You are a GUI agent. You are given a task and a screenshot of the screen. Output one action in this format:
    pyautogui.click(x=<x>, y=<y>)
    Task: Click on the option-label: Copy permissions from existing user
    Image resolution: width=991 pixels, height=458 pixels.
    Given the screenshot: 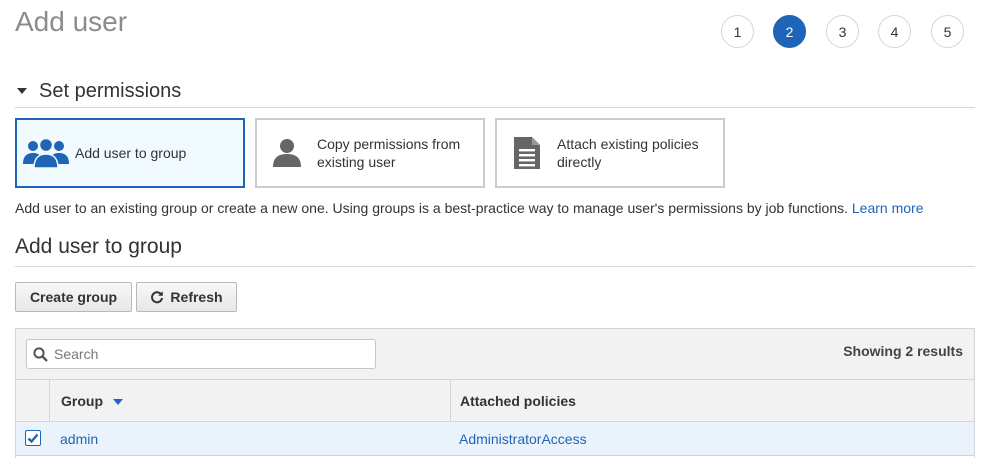 What is the action you would take?
    pyautogui.click(x=389, y=153)
    